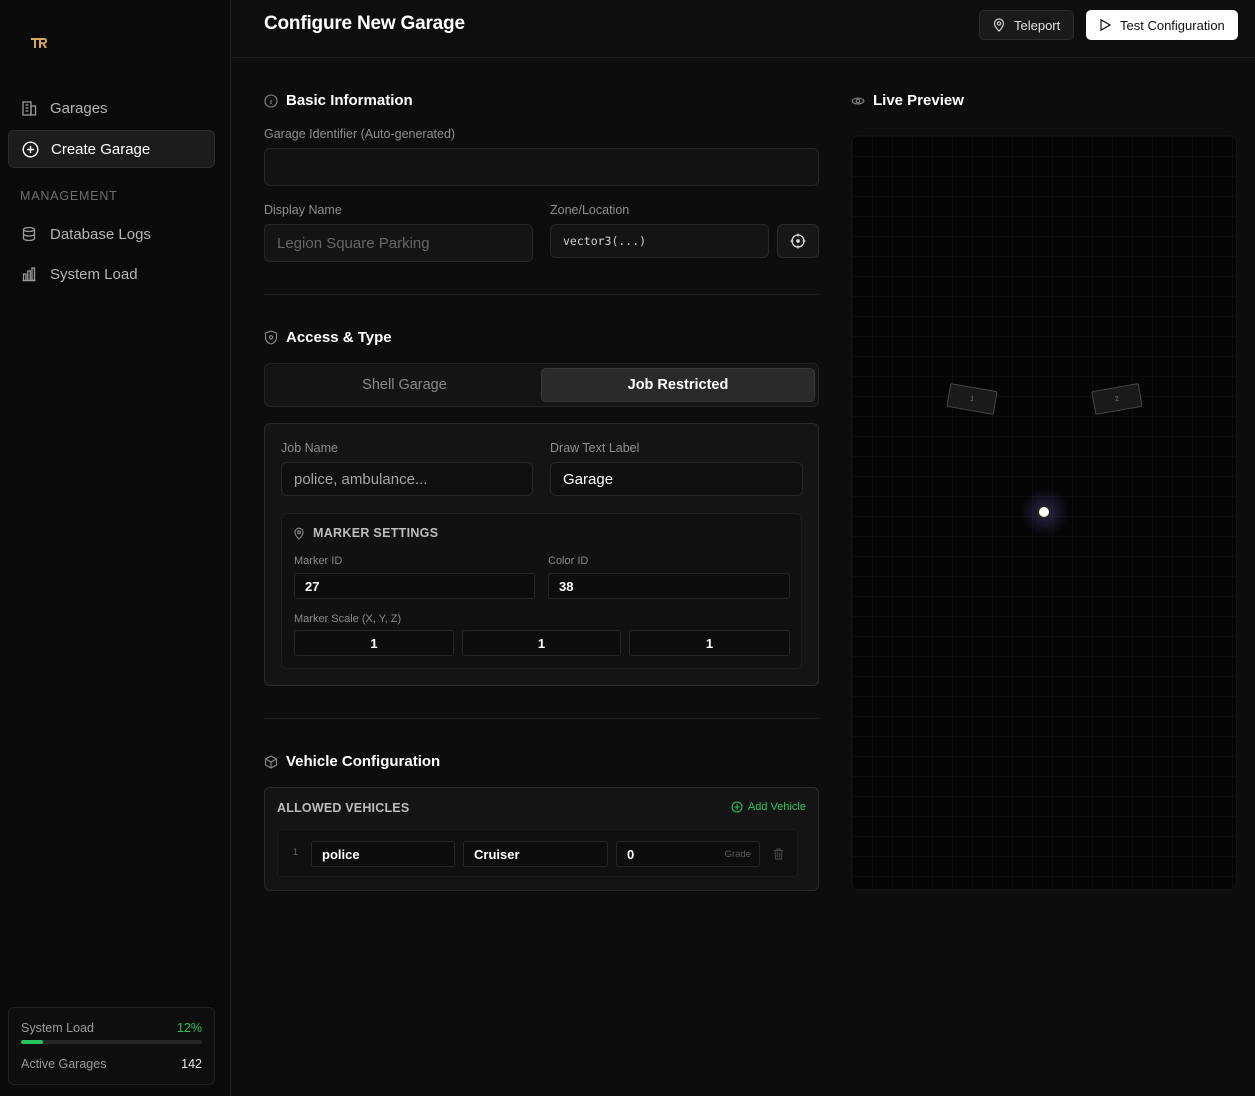 The image size is (1255, 1096). I want to click on display-name-input: Legion Square Parking, so click(398, 243).